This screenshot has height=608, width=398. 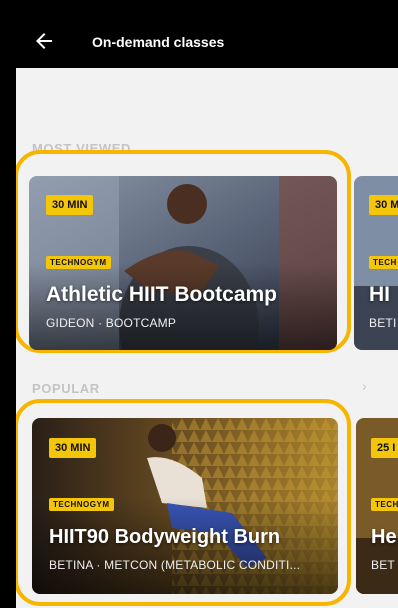 What do you see at coordinates (158, 42) in the screenshot?
I see `page-title: On-demand classes` at bounding box center [158, 42].